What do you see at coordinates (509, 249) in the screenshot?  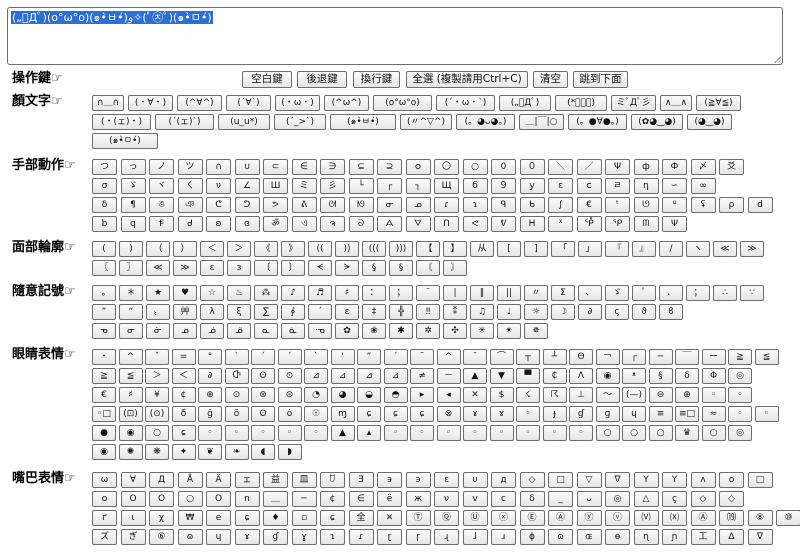 I see `symbol-button: [` at bounding box center [509, 249].